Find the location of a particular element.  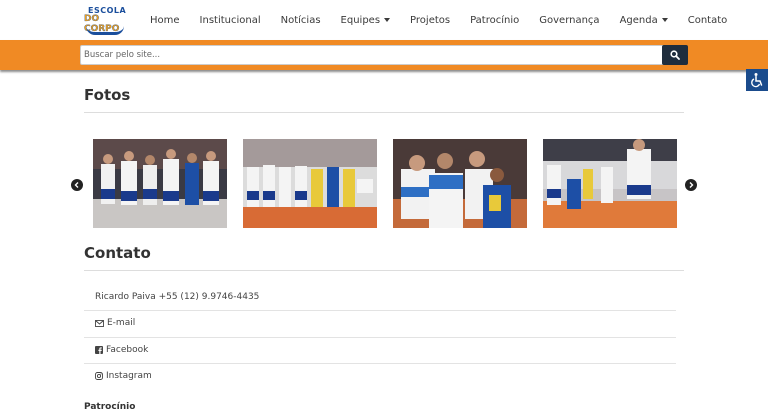

contact-instagram-link: Instagram is located at coordinates (123, 376).